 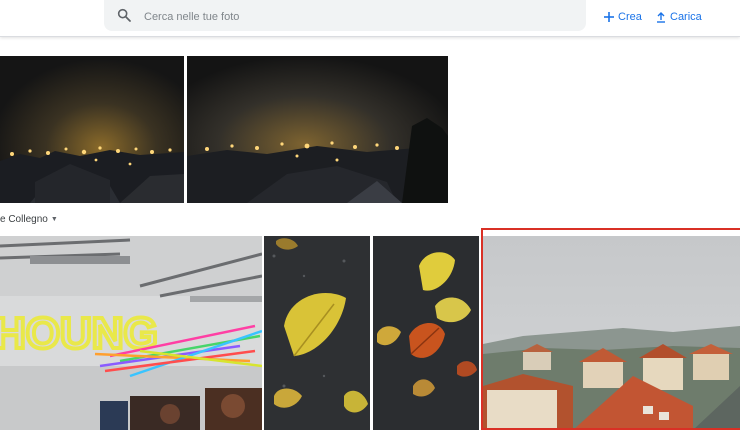 What do you see at coordinates (661, 17) in the screenshot?
I see `upload-icon` at bounding box center [661, 17].